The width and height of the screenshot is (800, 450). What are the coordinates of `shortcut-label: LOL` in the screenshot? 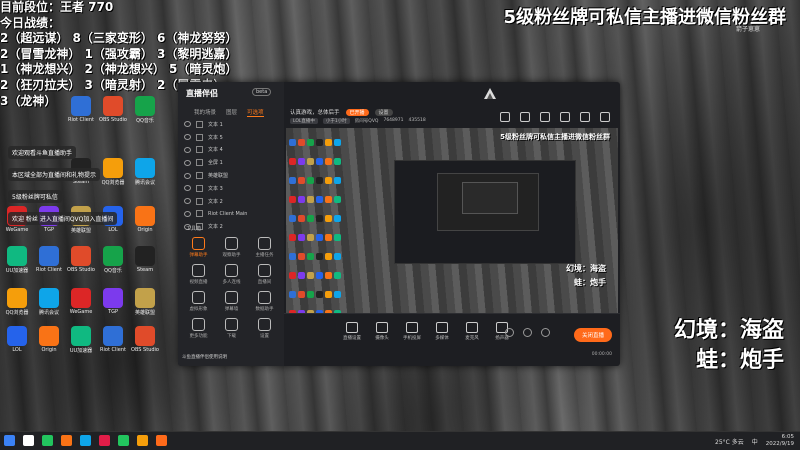 It's located at (113, 230).